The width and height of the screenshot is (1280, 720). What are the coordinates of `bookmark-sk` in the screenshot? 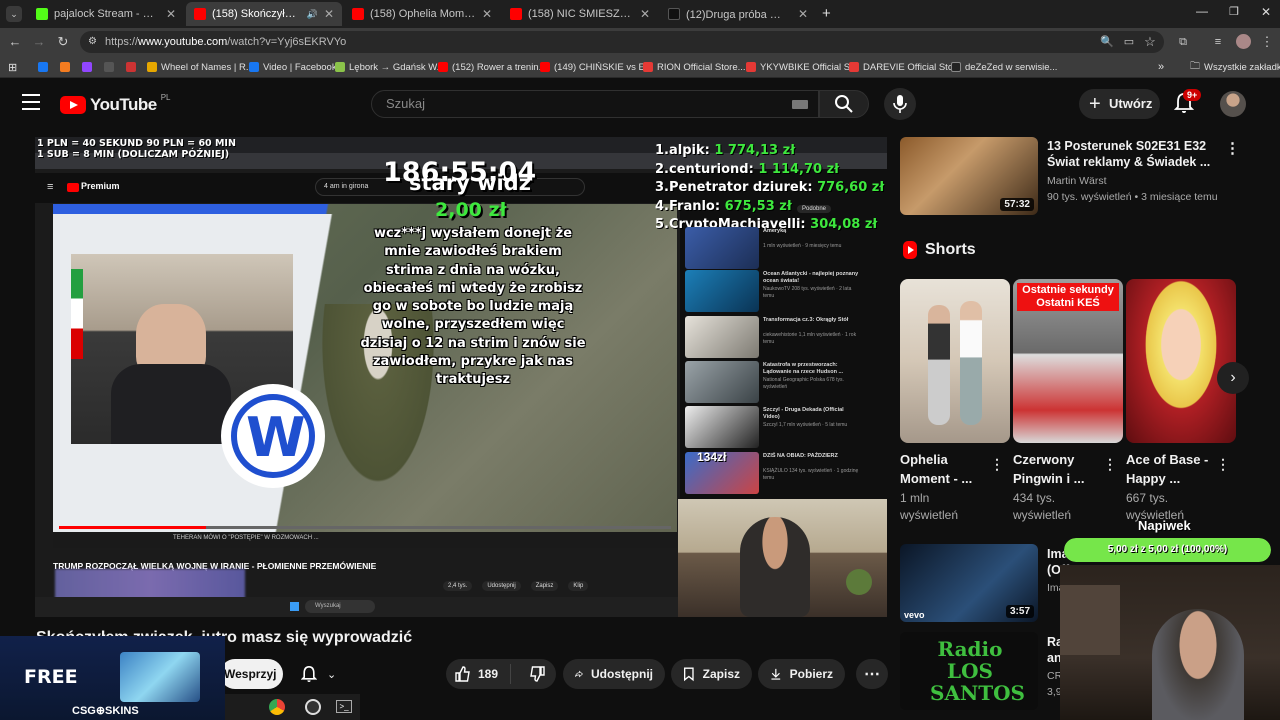 It's located at (109, 67).